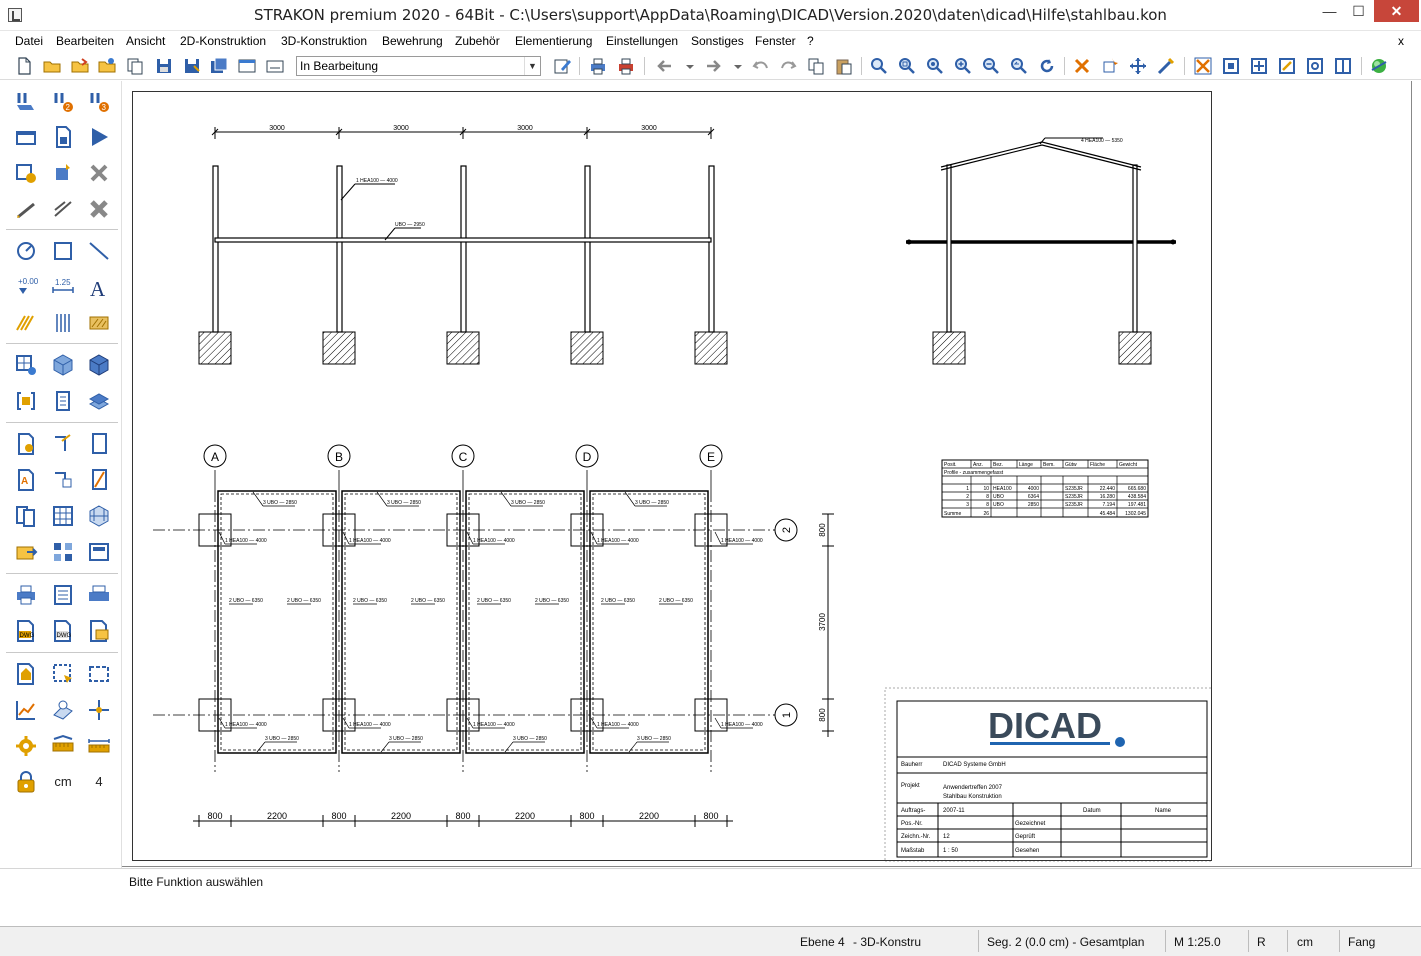  I want to click on dimension-icon: 1.25, so click(63, 287).